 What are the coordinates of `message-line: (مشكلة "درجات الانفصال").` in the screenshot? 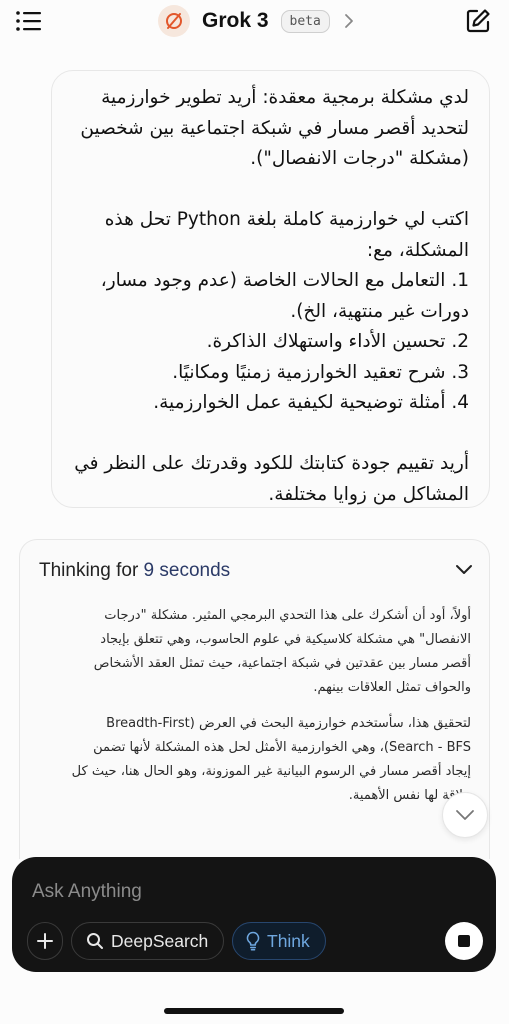 It's located at (359, 158).